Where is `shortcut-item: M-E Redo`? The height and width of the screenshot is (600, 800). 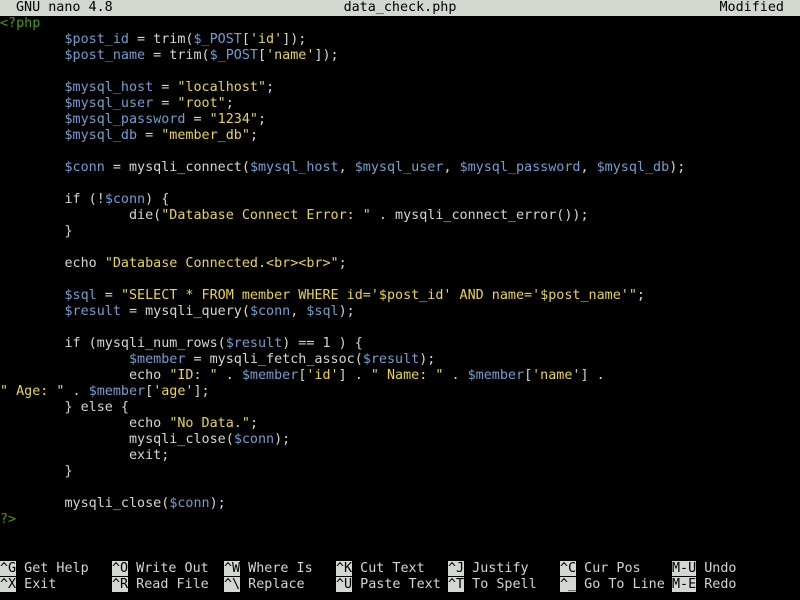
shortcut-item: M-E Redo is located at coordinates (704, 585).